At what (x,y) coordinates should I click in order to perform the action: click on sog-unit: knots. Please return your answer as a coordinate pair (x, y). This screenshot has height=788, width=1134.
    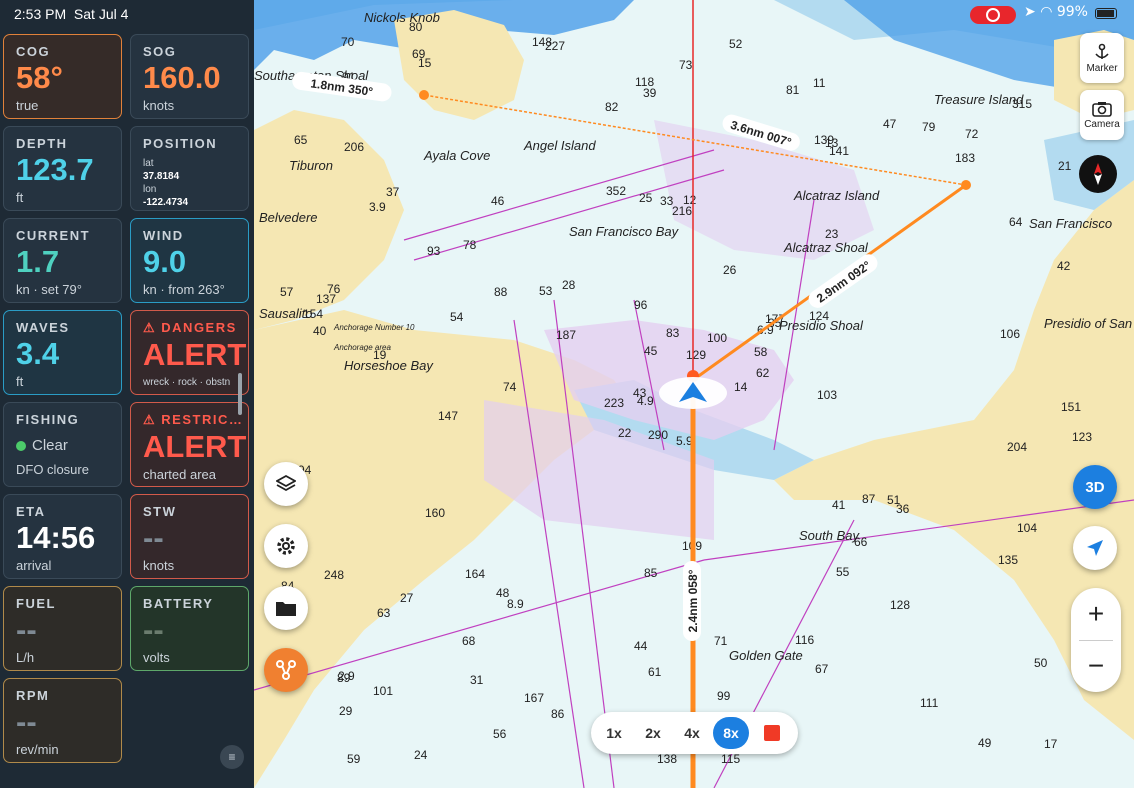
    Looking at the image, I should click on (159, 105).